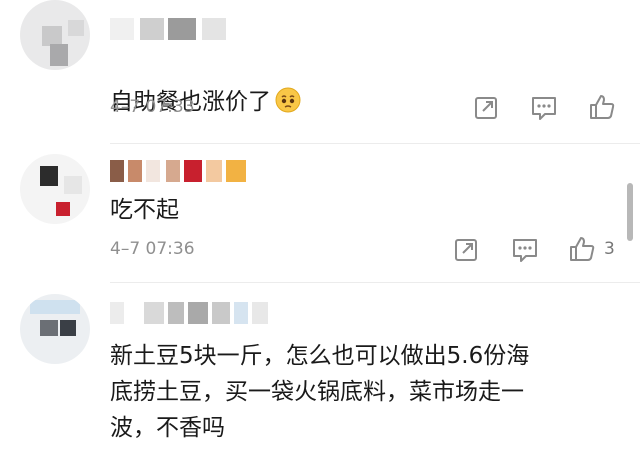  Describe the element at coordinates (288, 100) in the screenshot. I see `pleading-face-emoji` at that location.